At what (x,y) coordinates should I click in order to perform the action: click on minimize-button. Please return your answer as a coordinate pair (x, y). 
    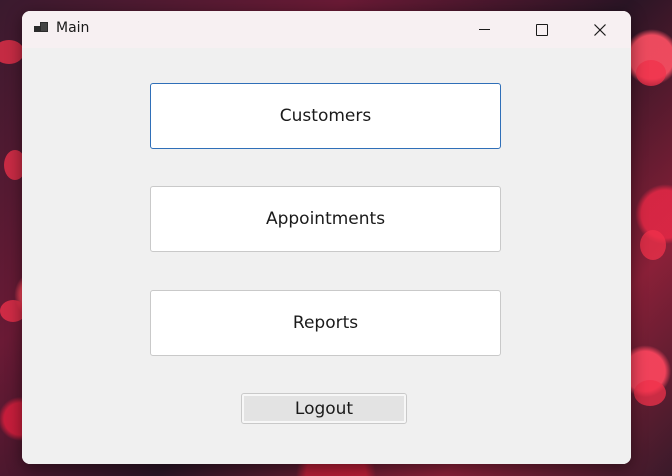
    Looking at the image, I should click on (484, 29).